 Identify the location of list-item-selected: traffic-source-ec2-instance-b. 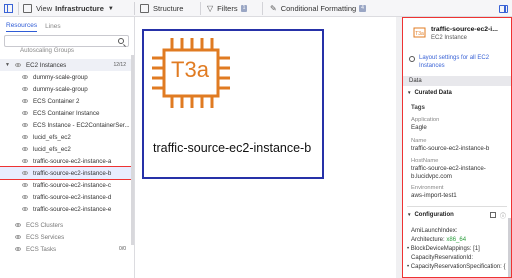
(66, 173).